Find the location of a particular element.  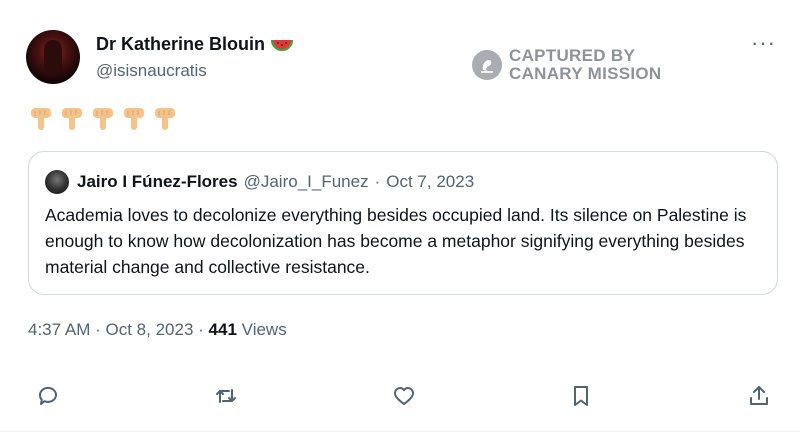

reply-icon is located at coordinates (48, 396).